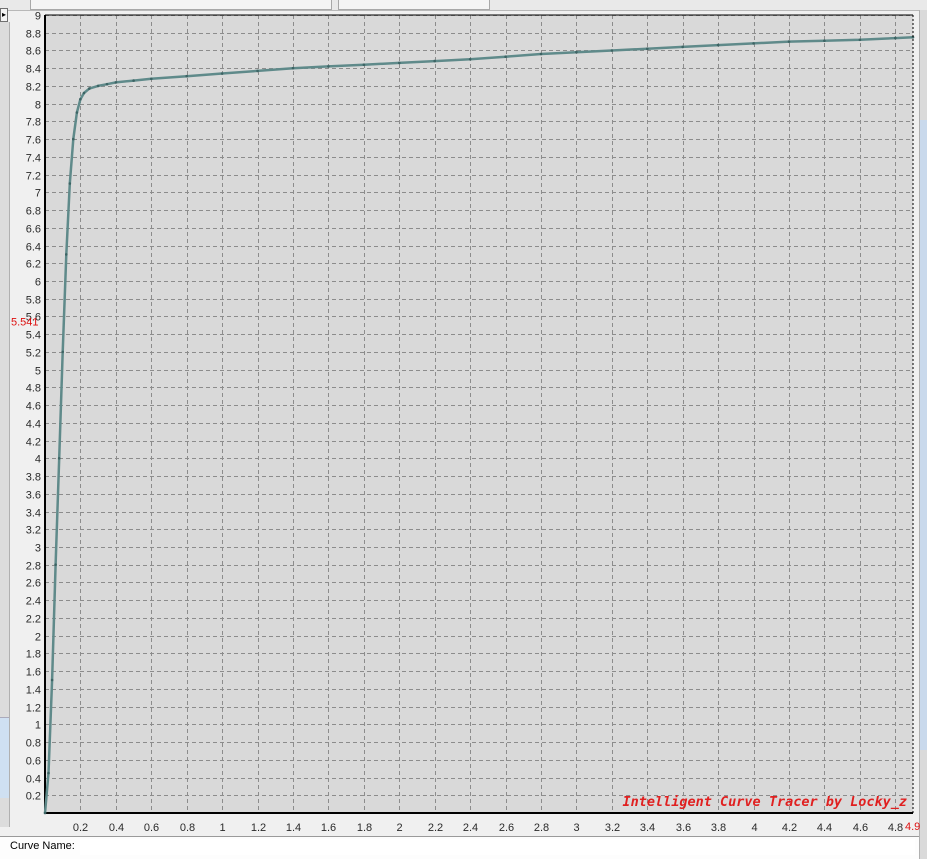  I want to click on x-tick-label: 4.6, so click(860, 828).